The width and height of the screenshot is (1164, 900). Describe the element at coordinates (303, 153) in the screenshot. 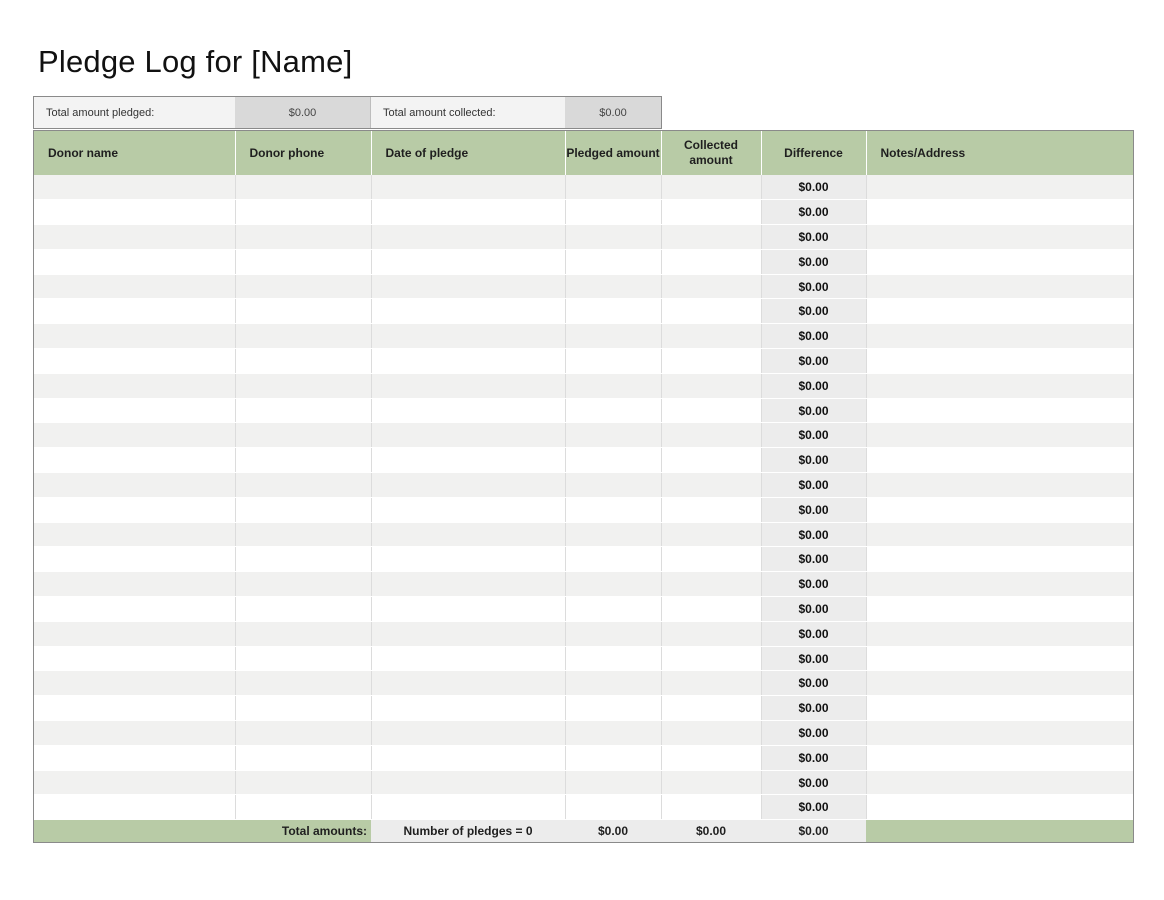

I see `column-header-donor-phone: Donor phone` at that location.